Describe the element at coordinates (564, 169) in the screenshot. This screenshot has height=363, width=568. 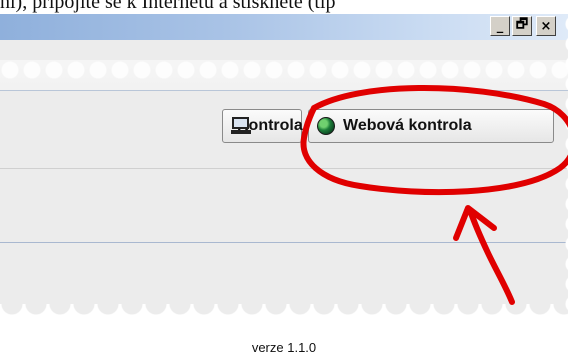
I see `right-torn-edge` at that location.